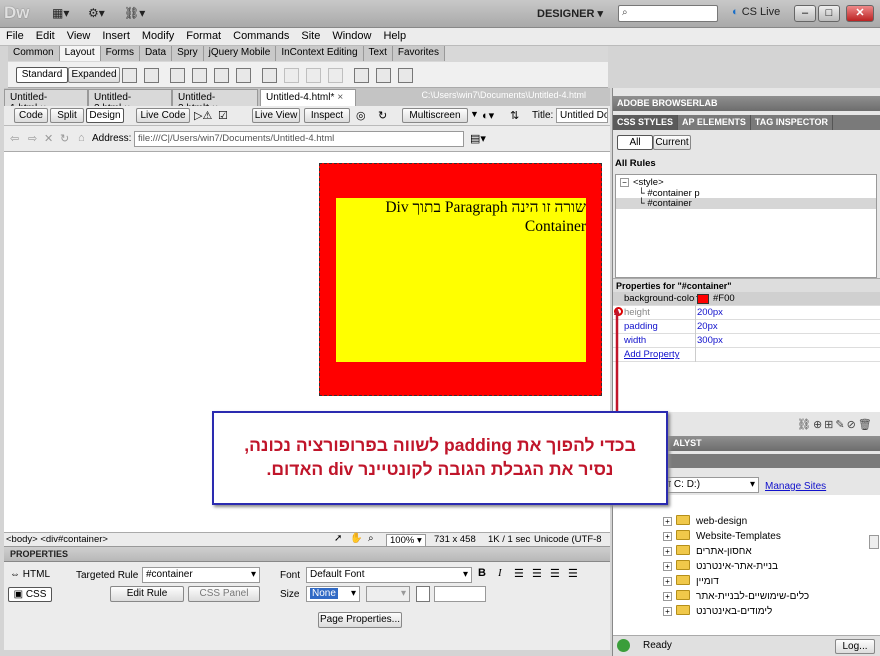 The height and width of the screenshot is (656, 880). Describe the element at coordinates (60, 14) in the screenshot. I see `layout-icon: ▦▾` at that location.